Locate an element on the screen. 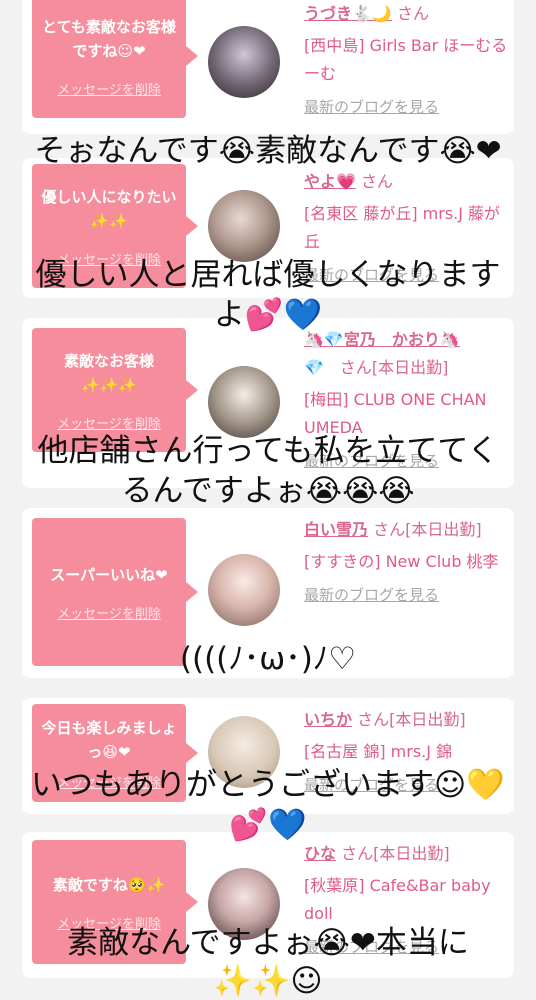 Image resolution: width=536 pixels, height=1000 pixels. overlay-caption: 💕💙 is located at coordinates (268, 825).